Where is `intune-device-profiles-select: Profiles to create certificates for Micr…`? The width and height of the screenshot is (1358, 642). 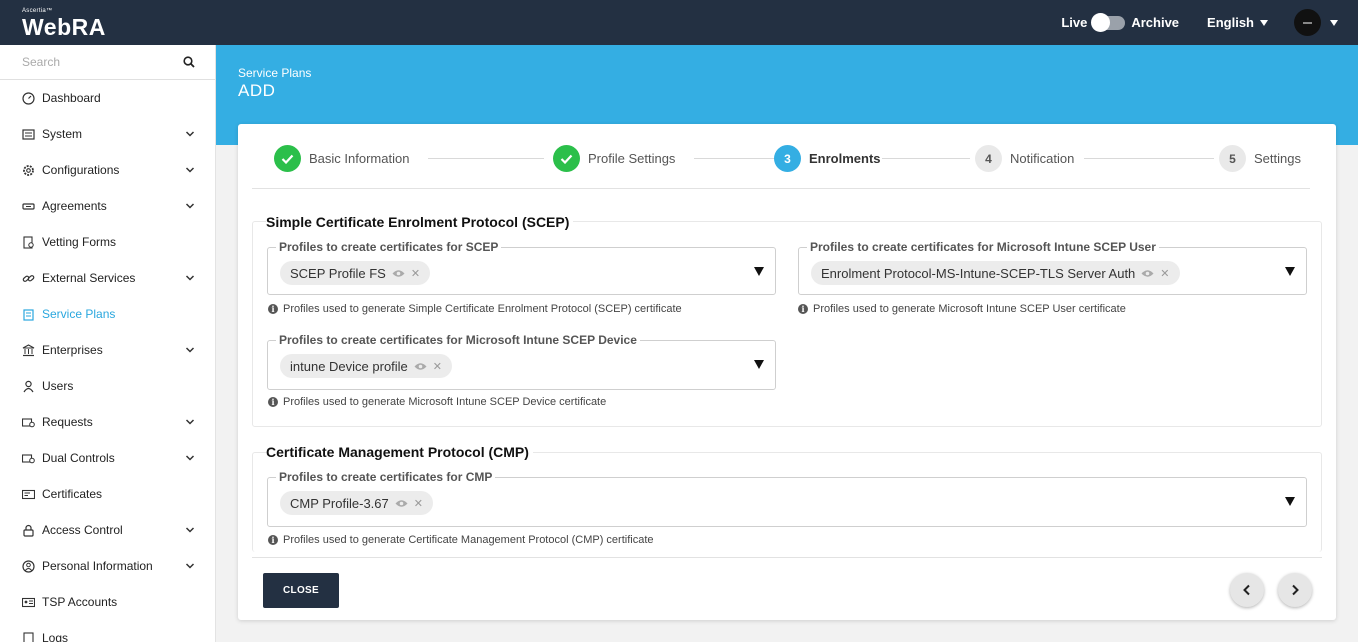 intune-device-profiles-select: Profiles to create certificates for Micr… is located at coordinates (521, 361).